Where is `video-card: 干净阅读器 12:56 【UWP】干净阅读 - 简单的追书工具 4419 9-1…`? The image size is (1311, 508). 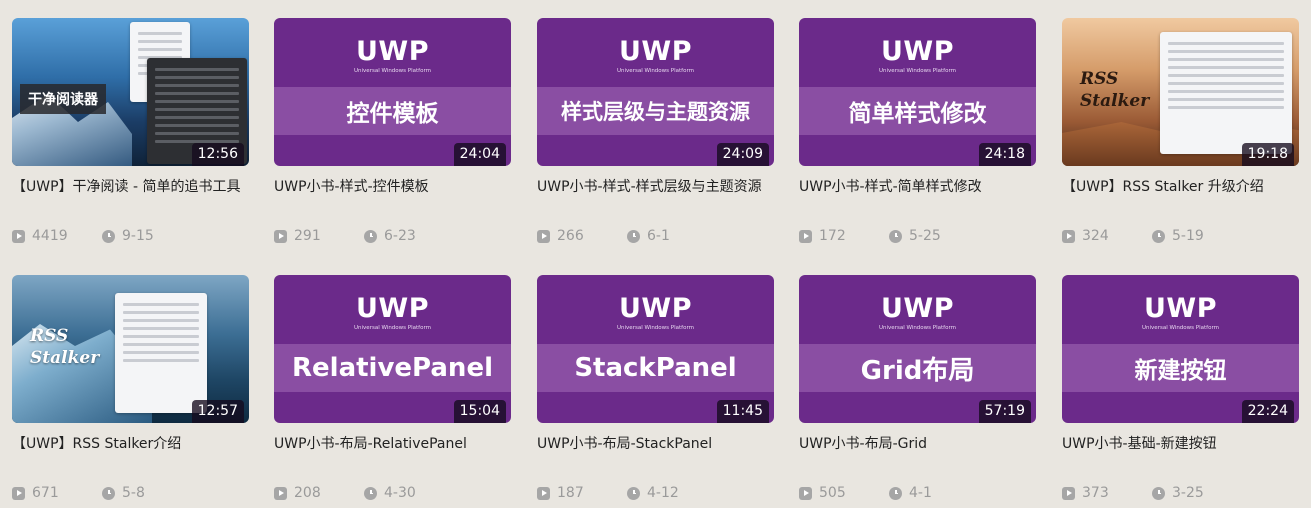 video-card: 干净阅读器 12:56 【UWP】干净阅读 - 简单的追书工具 4419 9-1… is located at coordinates (130, 132).